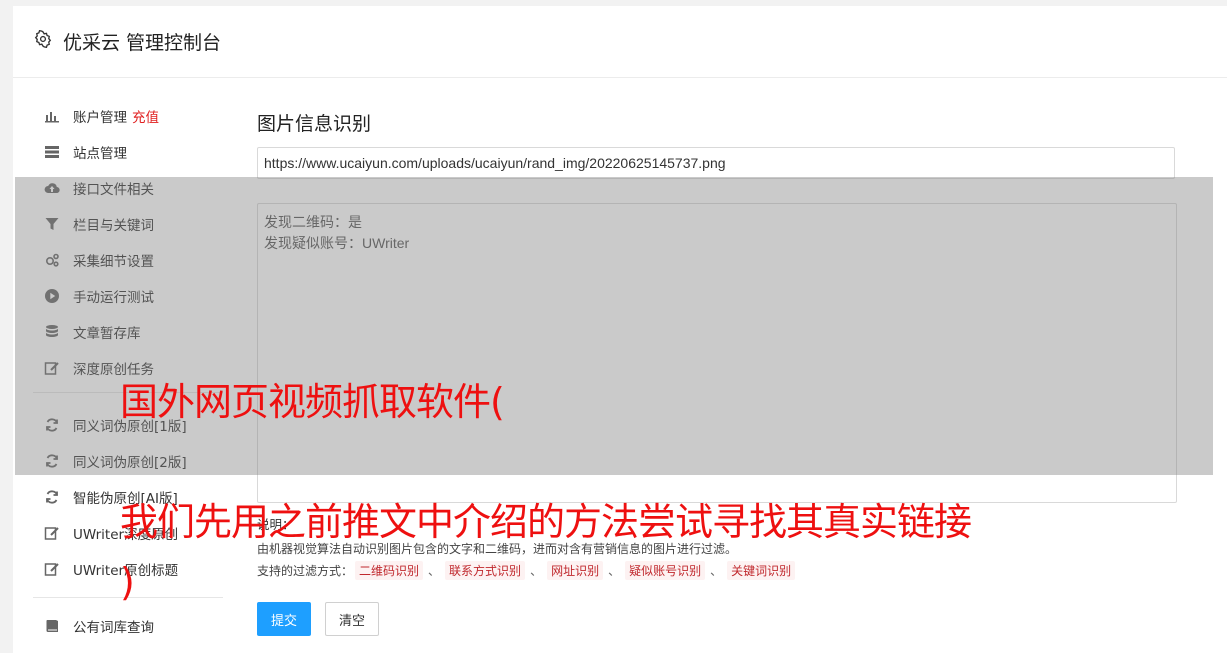 The height and width of the screenshot is (653, 1227). What do you see at coordinates (127, 582) in the screenshot?
I see `overlay-caption-line: )` at bounding box center [127, 582].